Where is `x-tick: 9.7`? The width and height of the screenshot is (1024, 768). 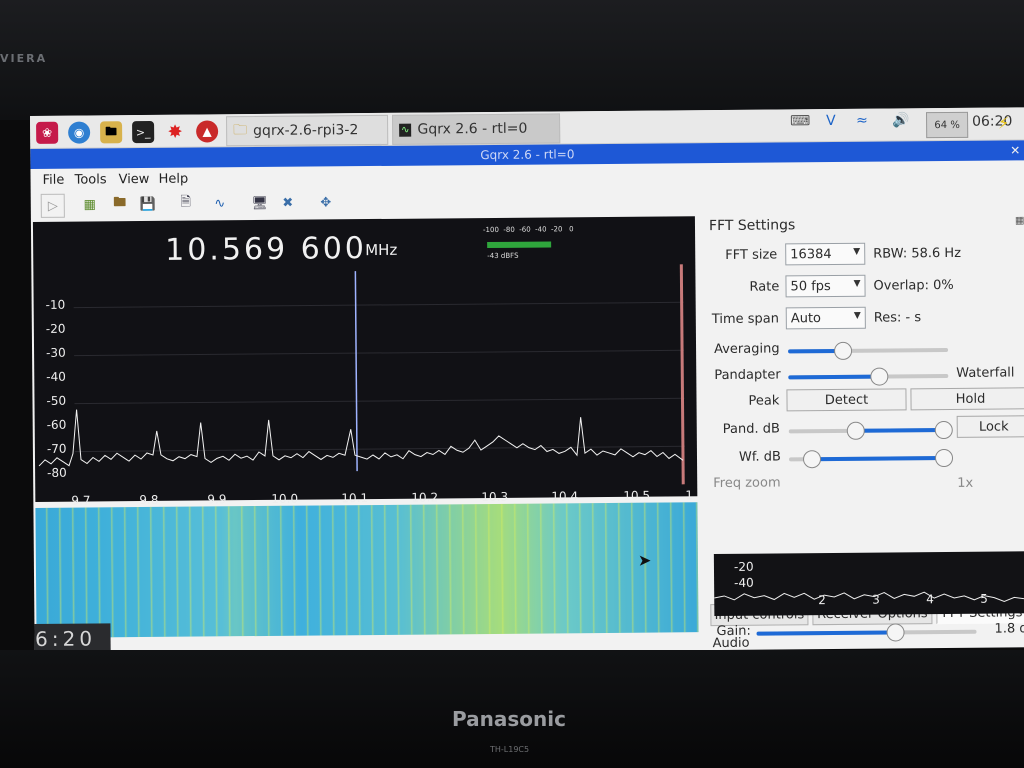 x-tick: 9.7 is located at coordinates (81, 500).